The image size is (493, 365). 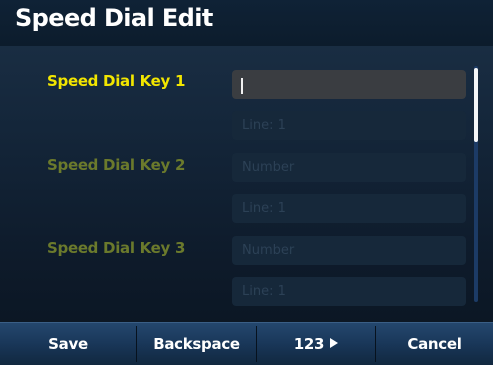 I want to click on input-mode-softkey-label: 123, so click(x=309, y=344).